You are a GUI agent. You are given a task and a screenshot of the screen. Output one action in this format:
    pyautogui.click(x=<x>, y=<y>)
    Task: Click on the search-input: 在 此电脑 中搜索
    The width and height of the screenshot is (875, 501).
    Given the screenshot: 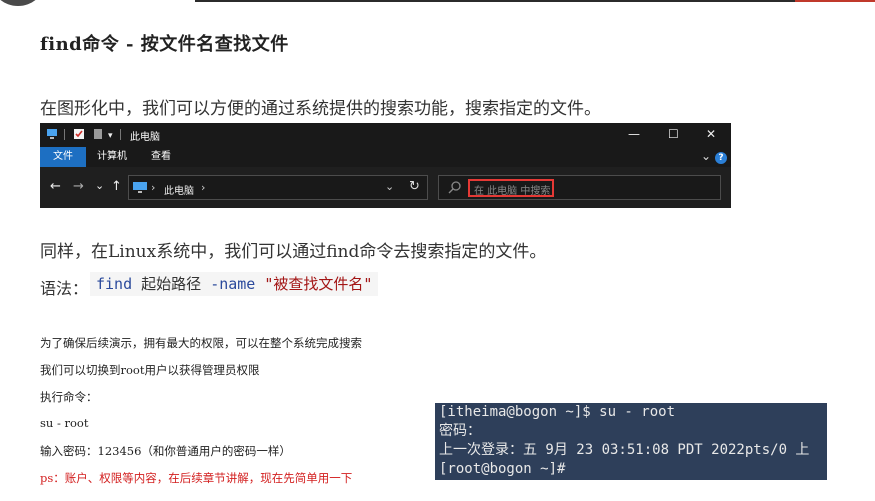 What is the action you would take?
    pyautogui.click(x=512, y=189)
    